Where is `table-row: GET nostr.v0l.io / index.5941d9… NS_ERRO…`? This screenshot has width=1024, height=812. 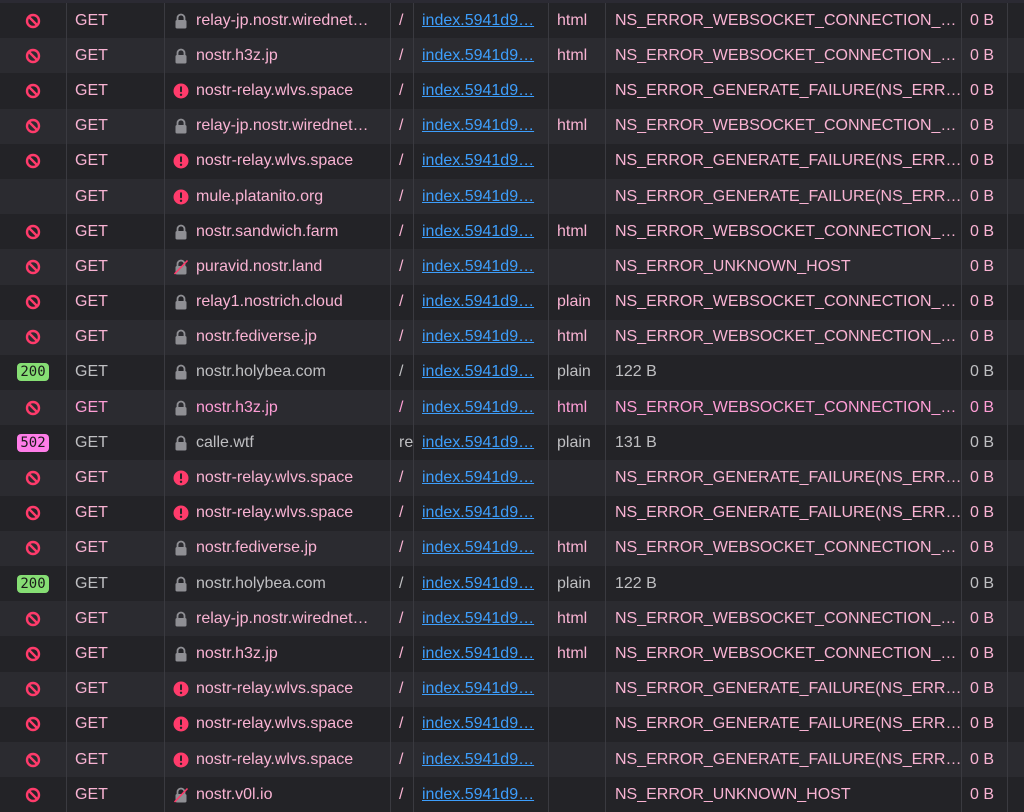 table-row: GET nostr.v0l.io / index.5941d9… NS_ERRO… is located at coordinates (512, 794).